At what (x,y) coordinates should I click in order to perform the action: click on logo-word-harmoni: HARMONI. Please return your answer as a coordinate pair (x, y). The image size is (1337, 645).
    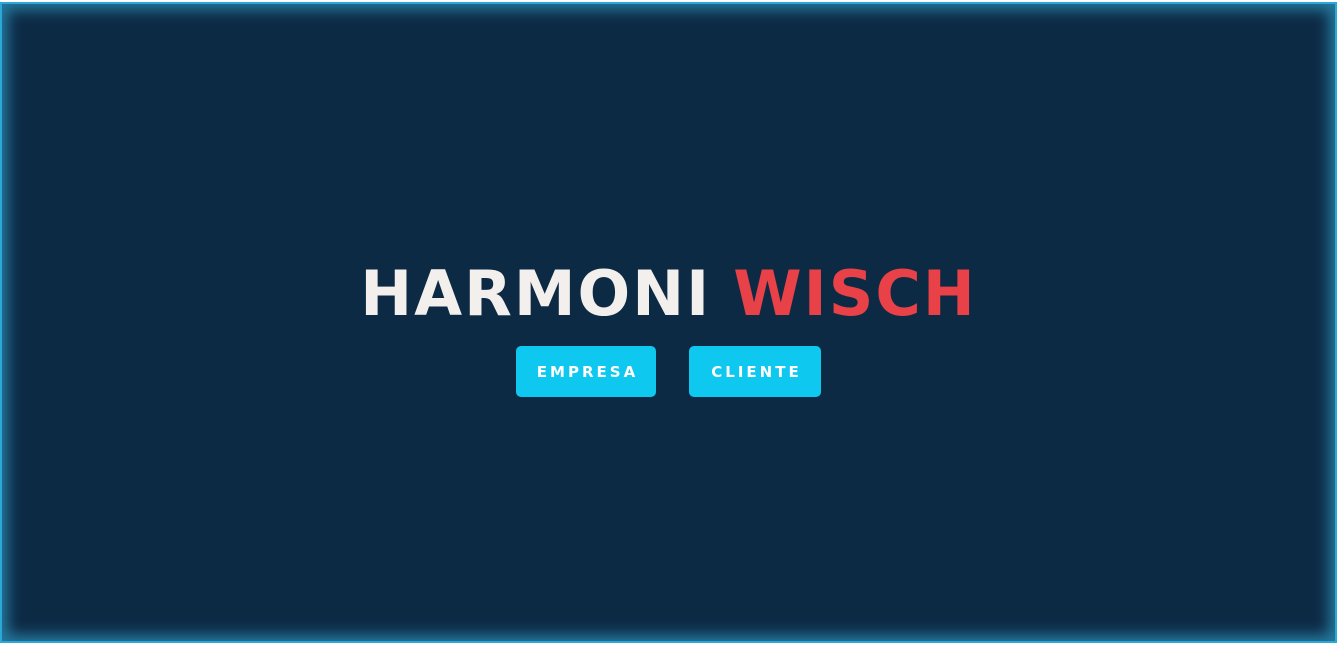
    Looking at the image, I should click on (536, 293).